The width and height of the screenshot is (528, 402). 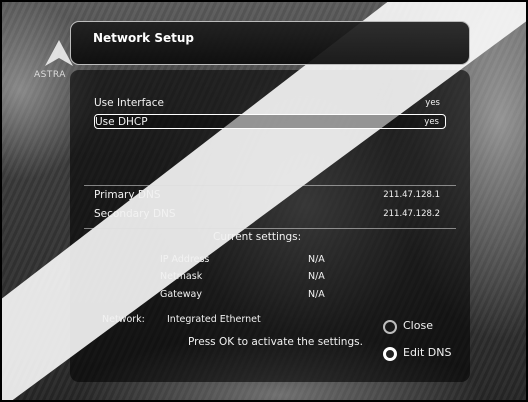 What do you see at coordinates (181, 276) in the screenshot?
I see `netmask-label: Netmask` at bounding box center [181, 276].